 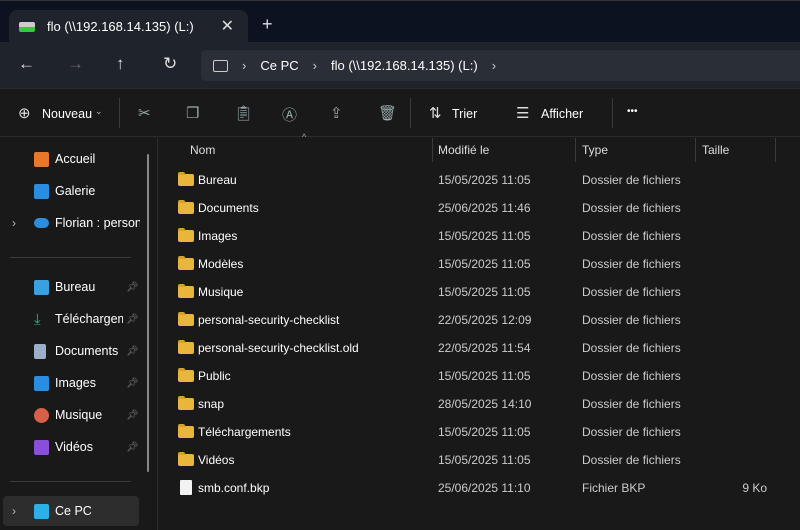 What do you see at coordinates (75, 319) in the screenshot?
I see `sidebar-item-telechargements: ⤓Téléchargements📌︎` at bounding box center [75, 319].